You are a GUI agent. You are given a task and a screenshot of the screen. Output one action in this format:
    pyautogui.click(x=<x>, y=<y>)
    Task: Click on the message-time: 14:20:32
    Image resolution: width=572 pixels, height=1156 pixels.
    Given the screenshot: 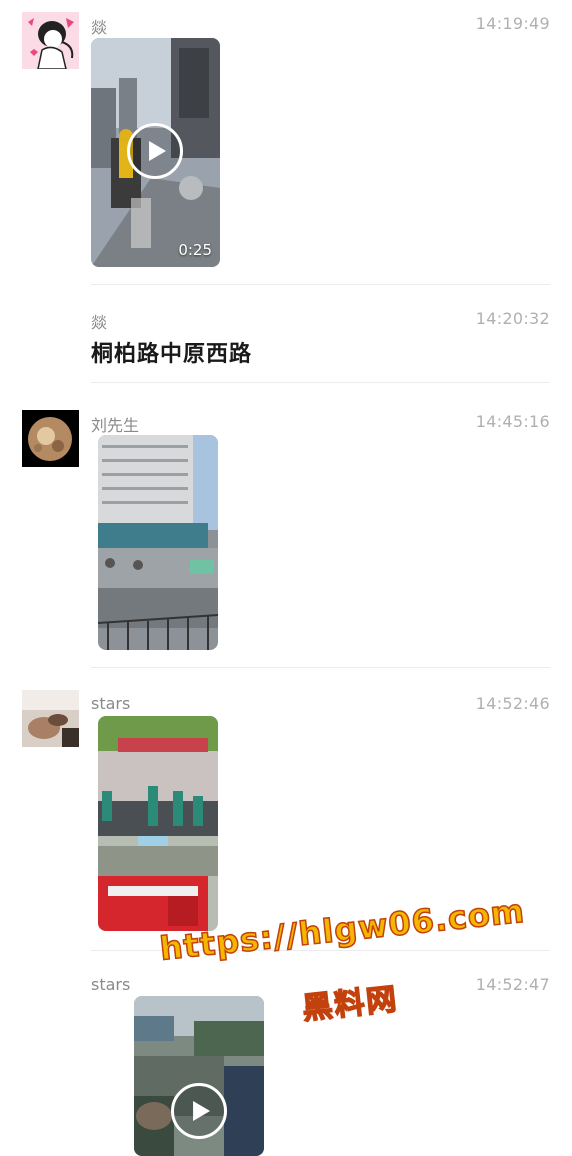 What is the action you would take?
    pyautogui.click(x=512, y=318)
    